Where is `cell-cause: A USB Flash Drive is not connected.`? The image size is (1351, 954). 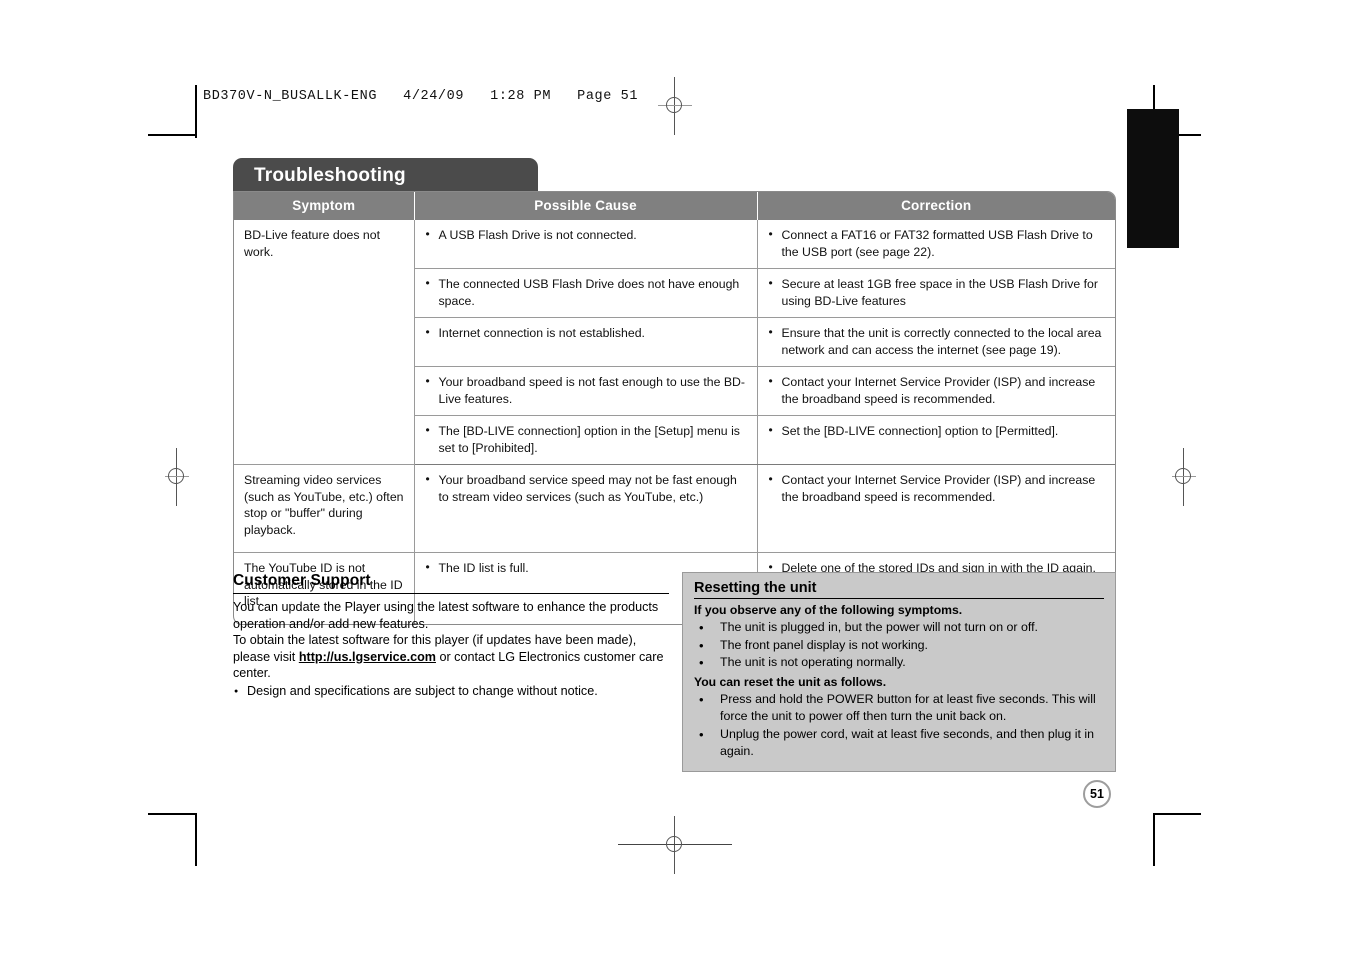 cell-cause: A USB Flash Drive is not connected. is located at coordinates (586, 244).